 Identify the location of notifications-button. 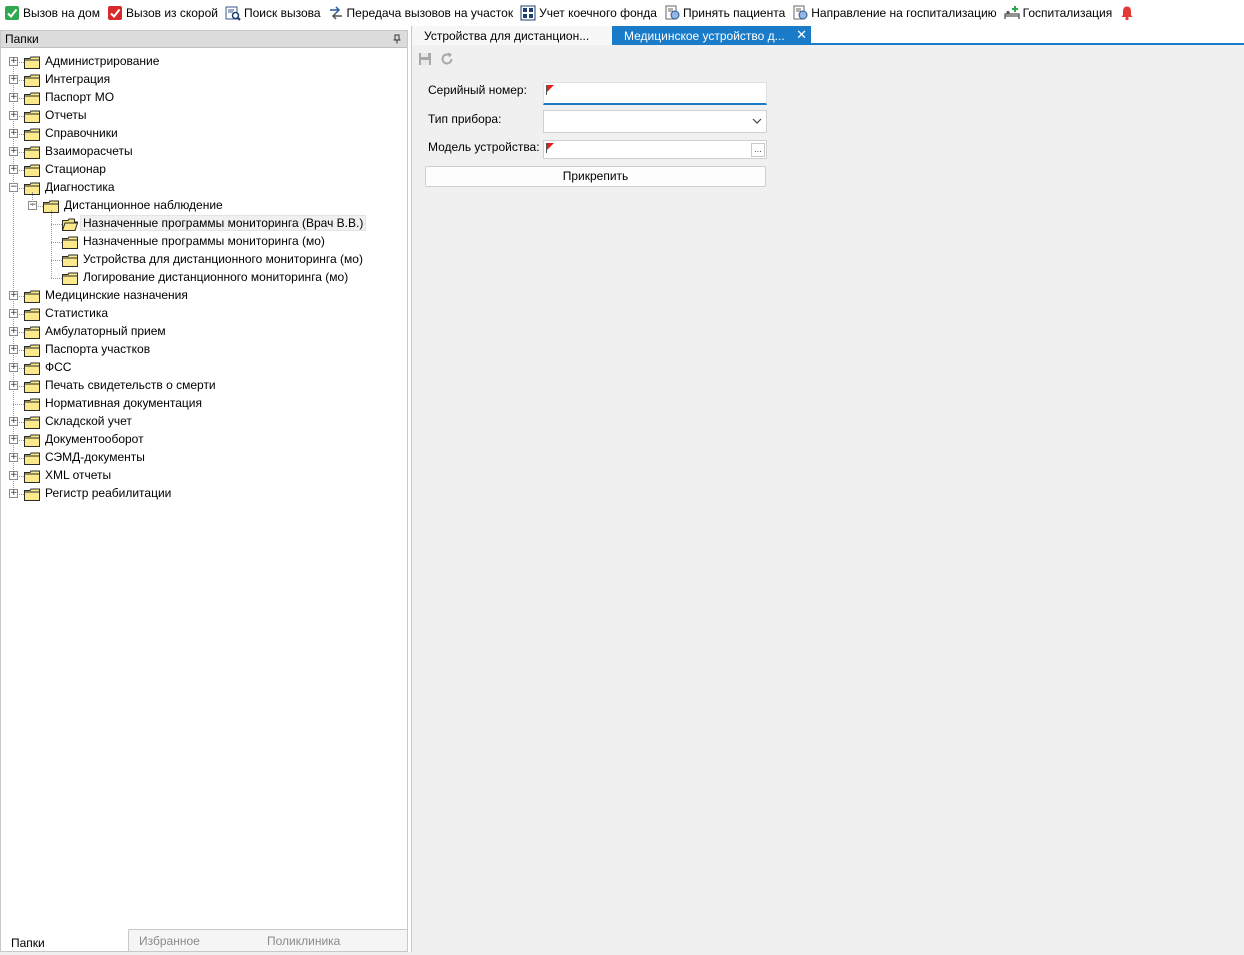
(1129, 13).